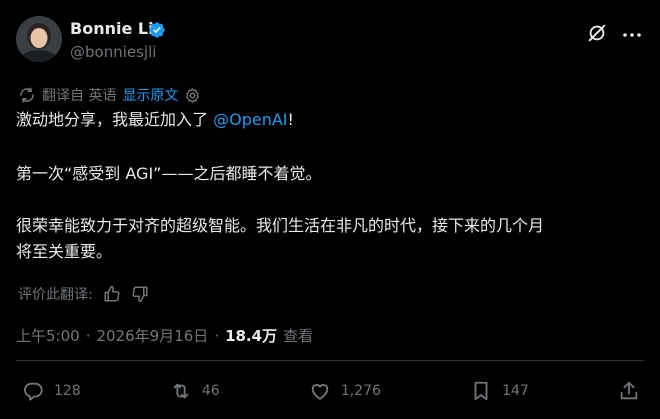  What do you see at coordinates (515, 391) in the screenshot?
I see `bookmark-count: 147` at bounding box center [515, 391].